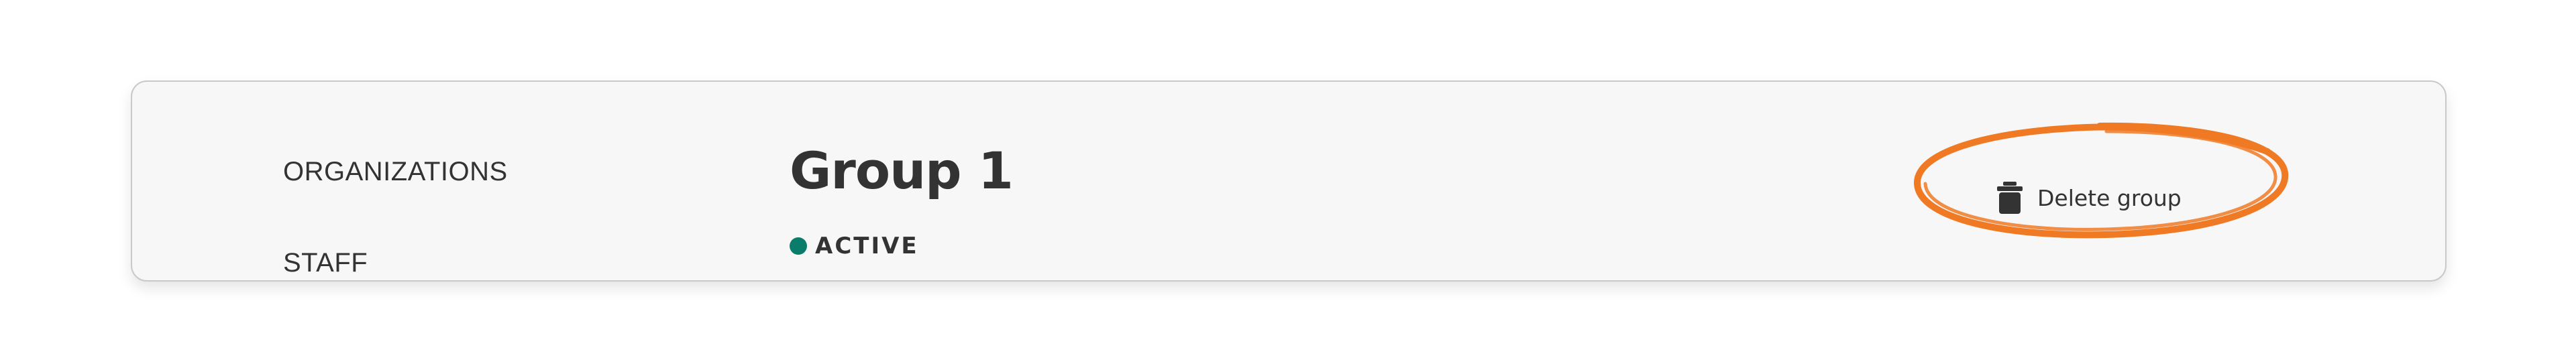  I want to click on delete-group-button: Delete group, so click(2089, 198).